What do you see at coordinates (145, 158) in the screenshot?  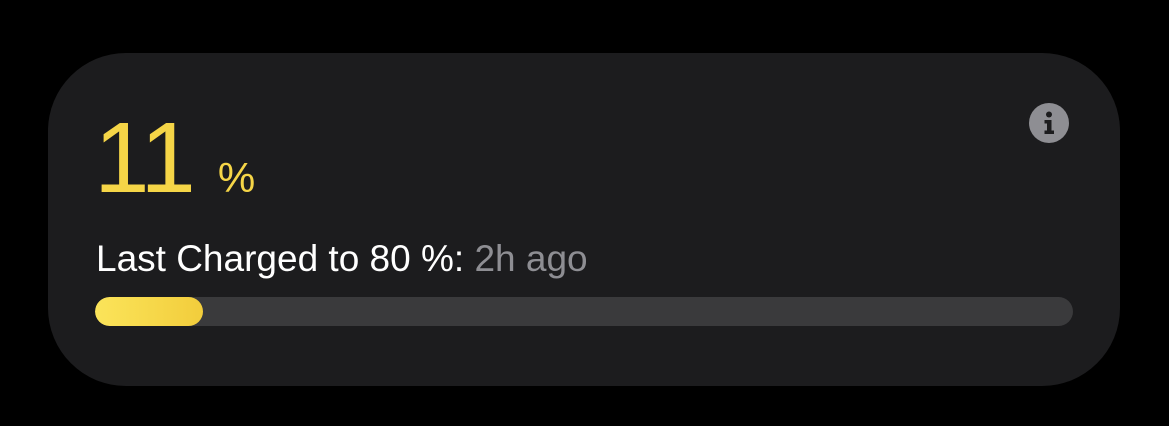 I see `battery-level-value: 11` at bounding box center [145, 158].